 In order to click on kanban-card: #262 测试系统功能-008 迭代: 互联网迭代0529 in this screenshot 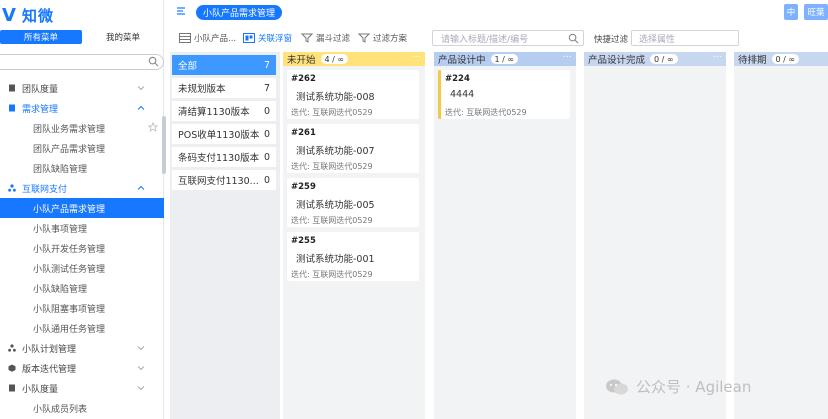, I will do `click(353, 94)`.